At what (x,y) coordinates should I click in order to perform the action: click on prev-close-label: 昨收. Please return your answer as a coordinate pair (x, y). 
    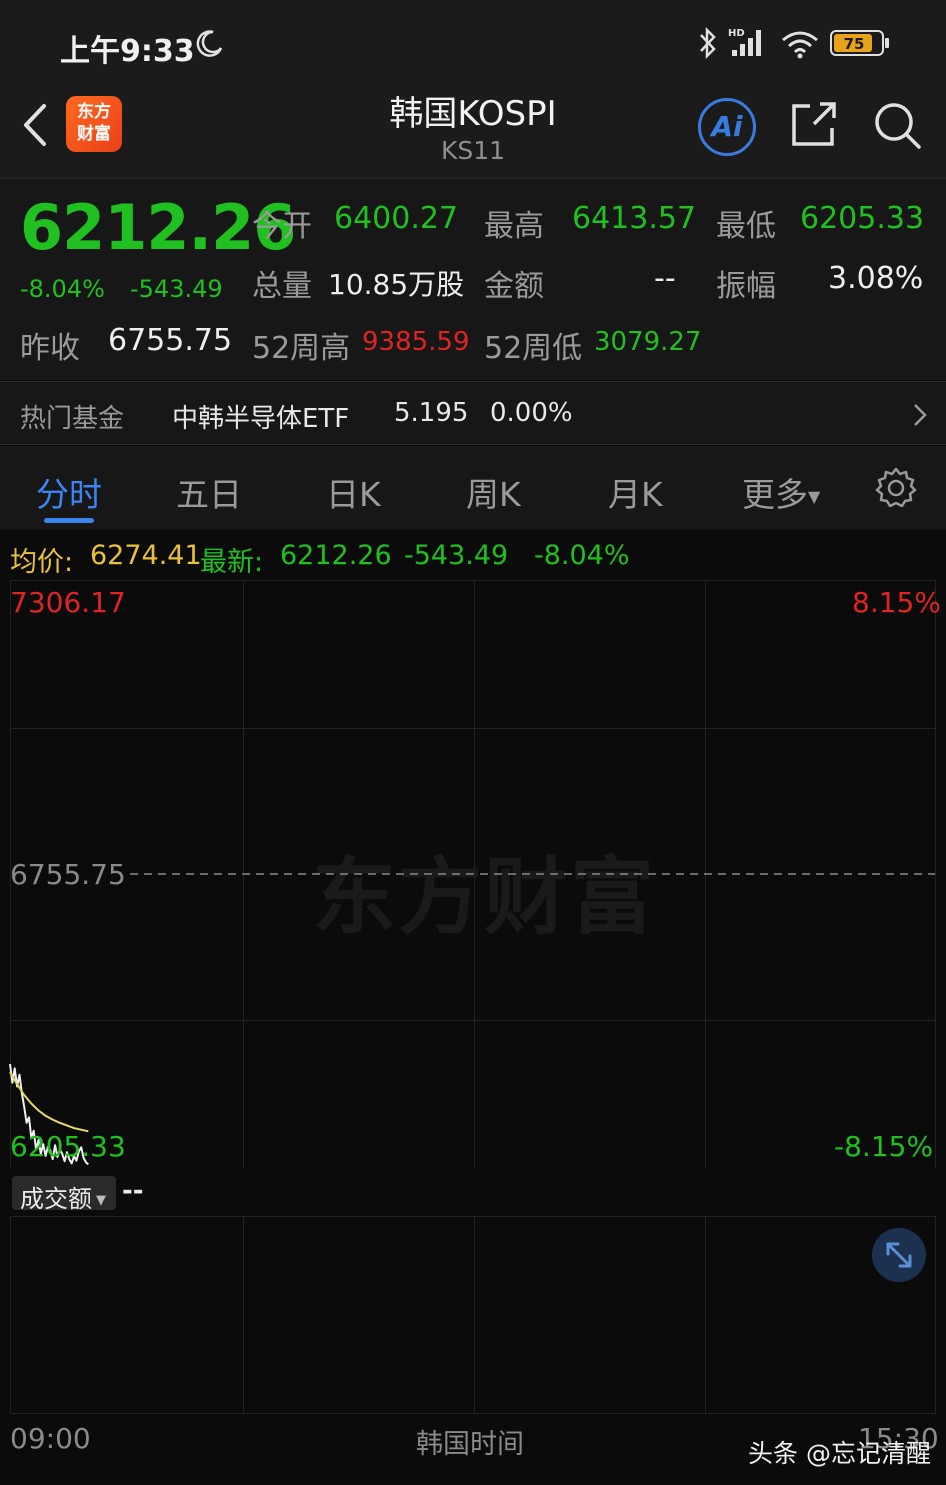
    Looking at the image, I should click on (50, 348).